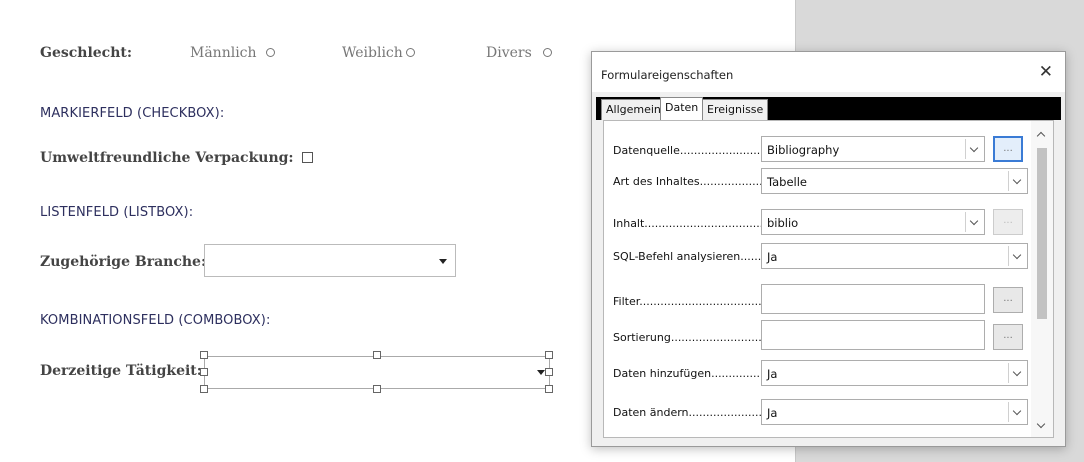  I want to click on tab-ereignisse: Ereignisse, so click(735, 109).